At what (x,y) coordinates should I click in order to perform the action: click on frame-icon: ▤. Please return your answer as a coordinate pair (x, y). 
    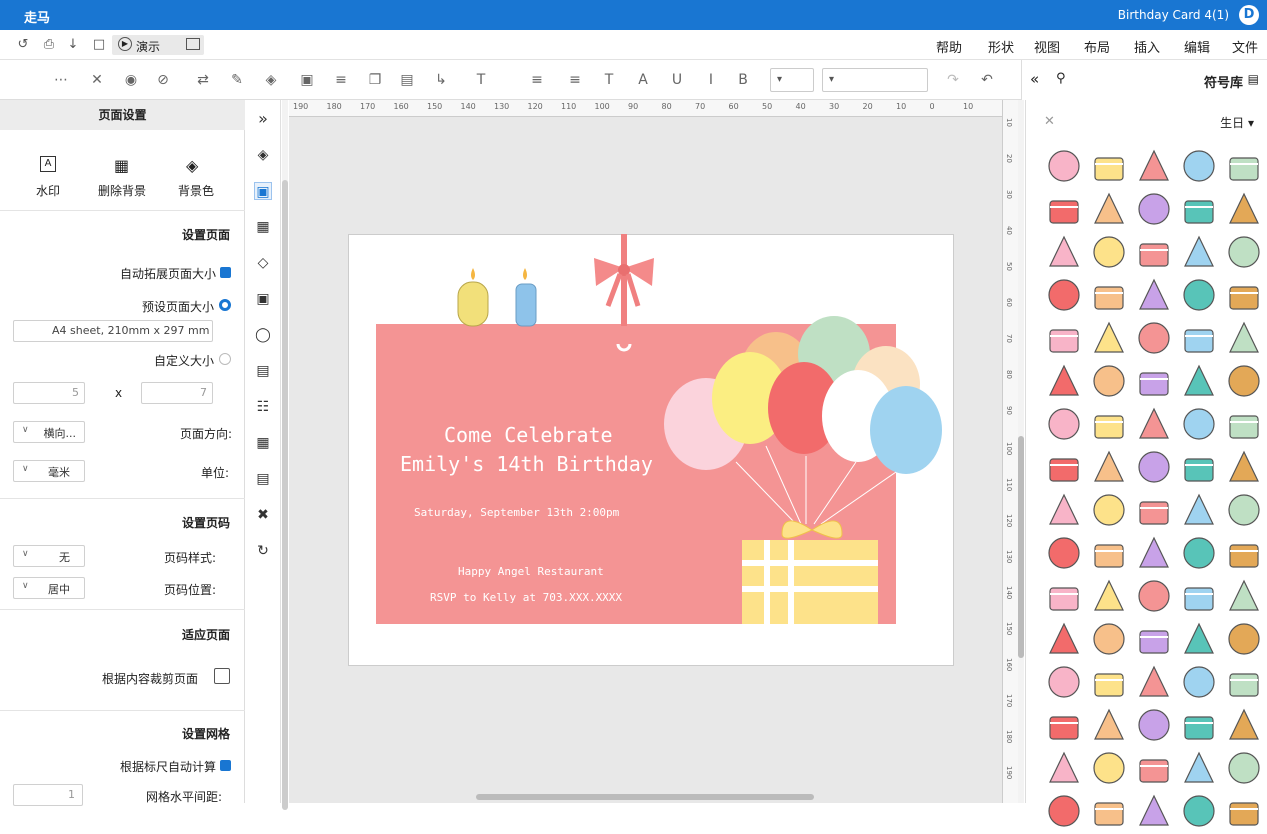
    Looking at the image, I should click on (407, 80).